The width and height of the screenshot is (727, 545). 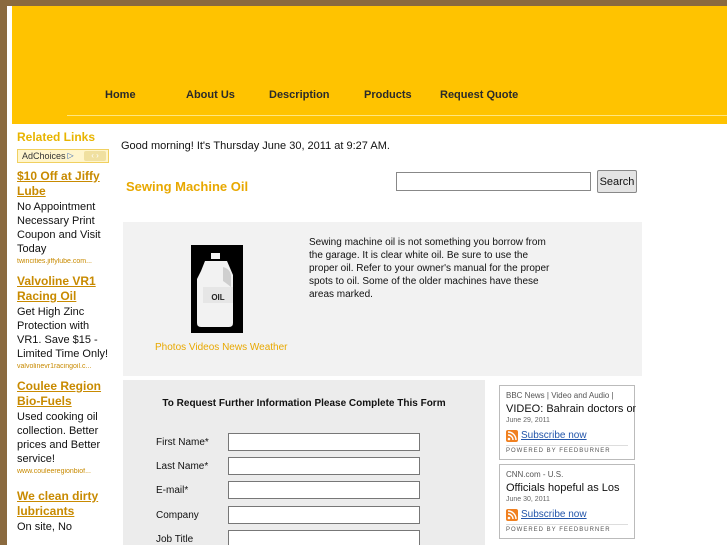 I want to click on ad-item: We clean dirty lubricants On site, No, so click(x=63, y=511).